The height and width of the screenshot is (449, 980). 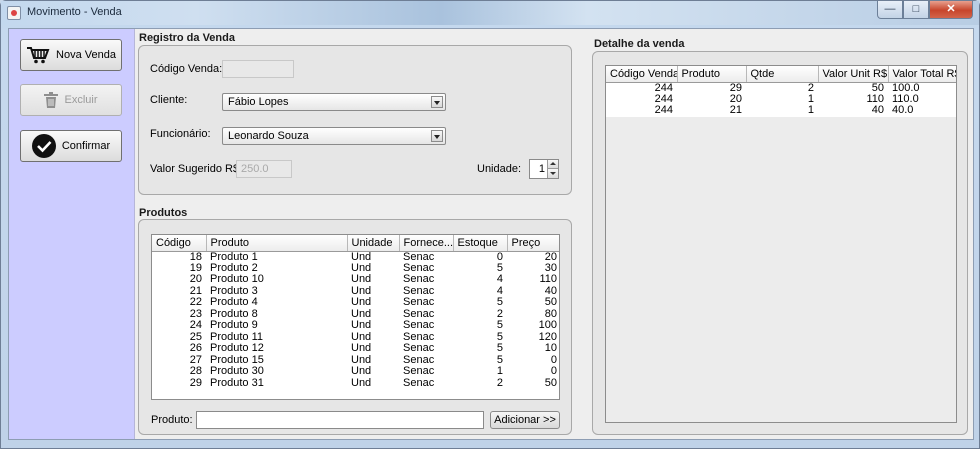 I want to click on funcionario-select: Leonardo Souza, so click(x=334, y=136).